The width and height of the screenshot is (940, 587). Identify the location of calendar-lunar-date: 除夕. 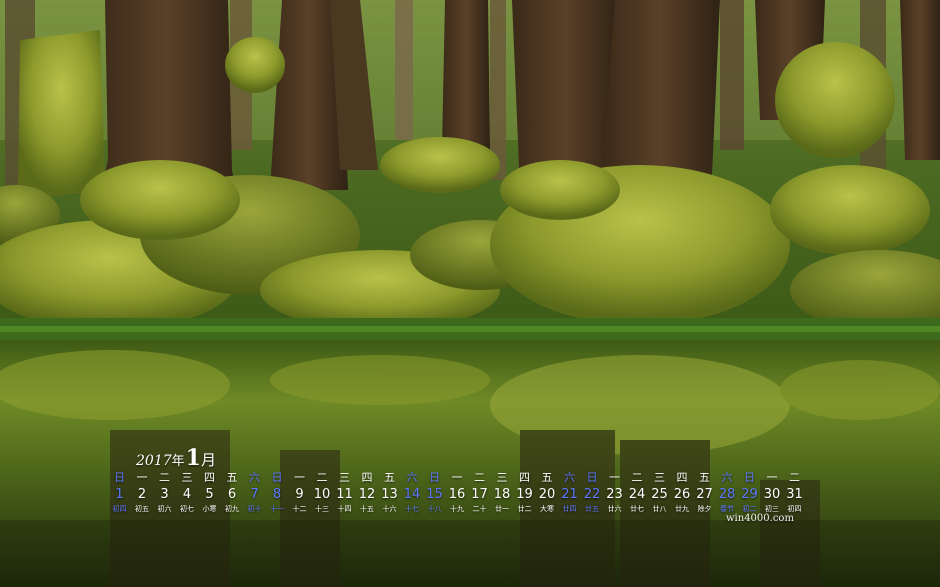
(704, 509).